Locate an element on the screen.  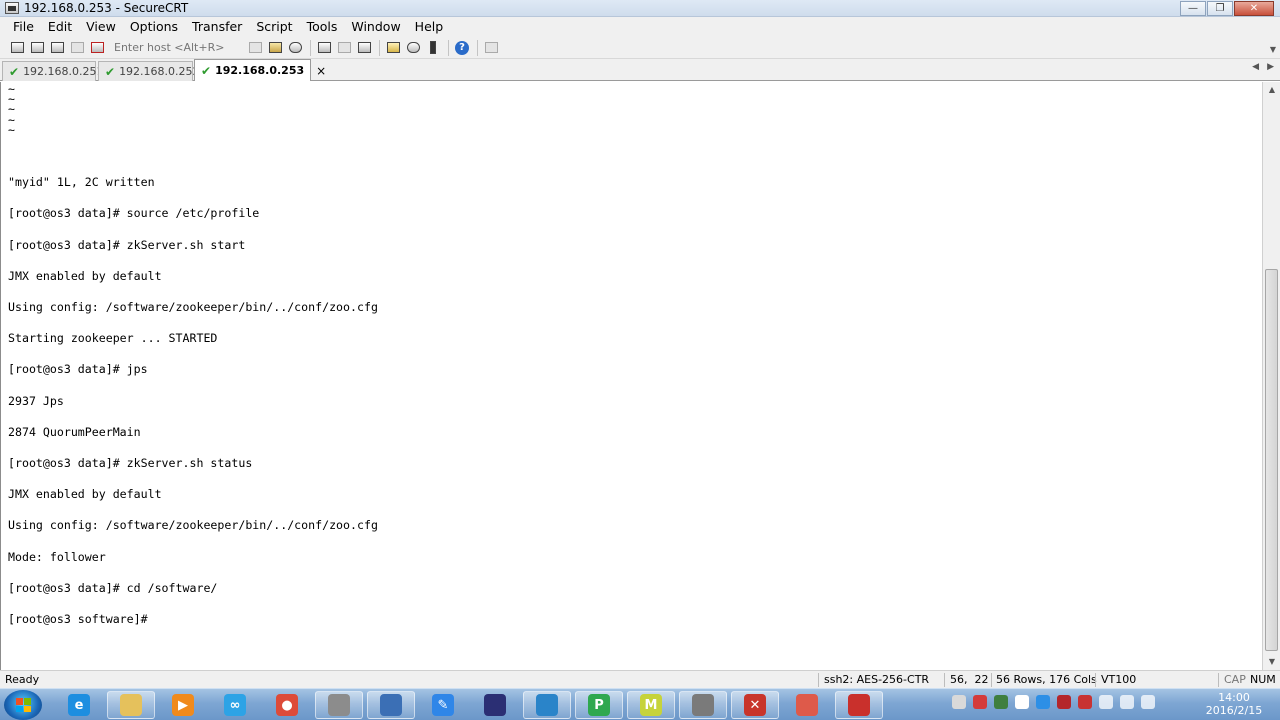
taskbar-lock-tool is located at coordinates (391, 705).